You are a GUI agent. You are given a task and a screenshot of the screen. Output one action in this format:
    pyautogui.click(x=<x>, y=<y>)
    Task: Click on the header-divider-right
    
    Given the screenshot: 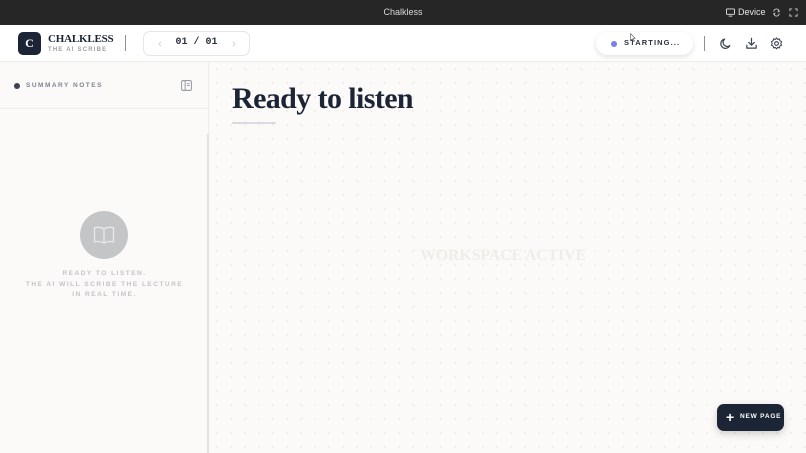 What is the action you would take?
    pyautogui.click(x=704, y=43)
    